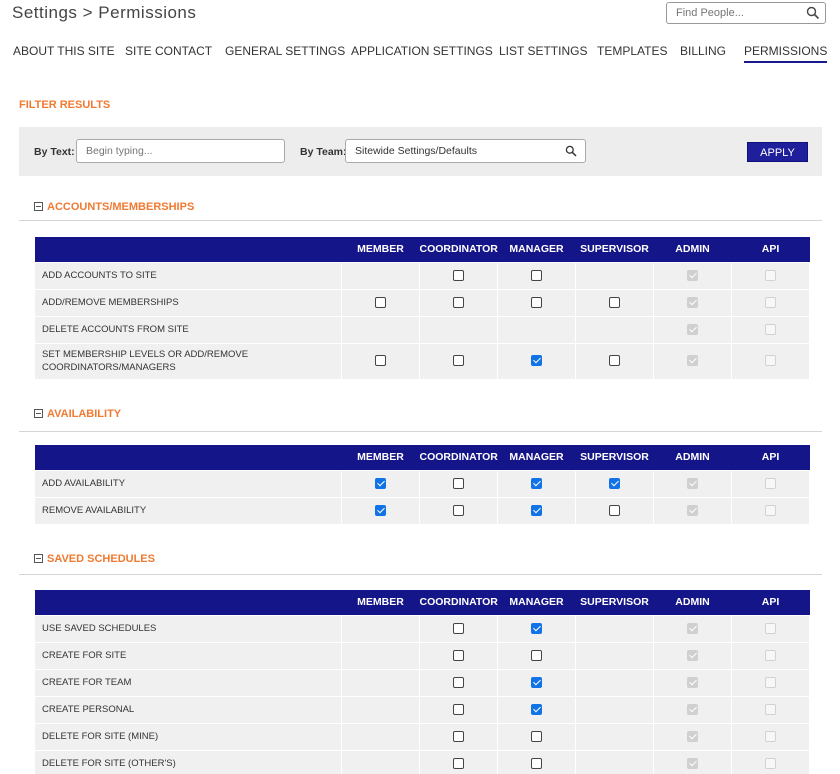 Image resolution: width=840 pixels, height=774 pixels. What do you see at coordinates (188, 709) in the screenshot?
I see `permission-label: CREATE PERSONAL` at bounding box center [188, 709].